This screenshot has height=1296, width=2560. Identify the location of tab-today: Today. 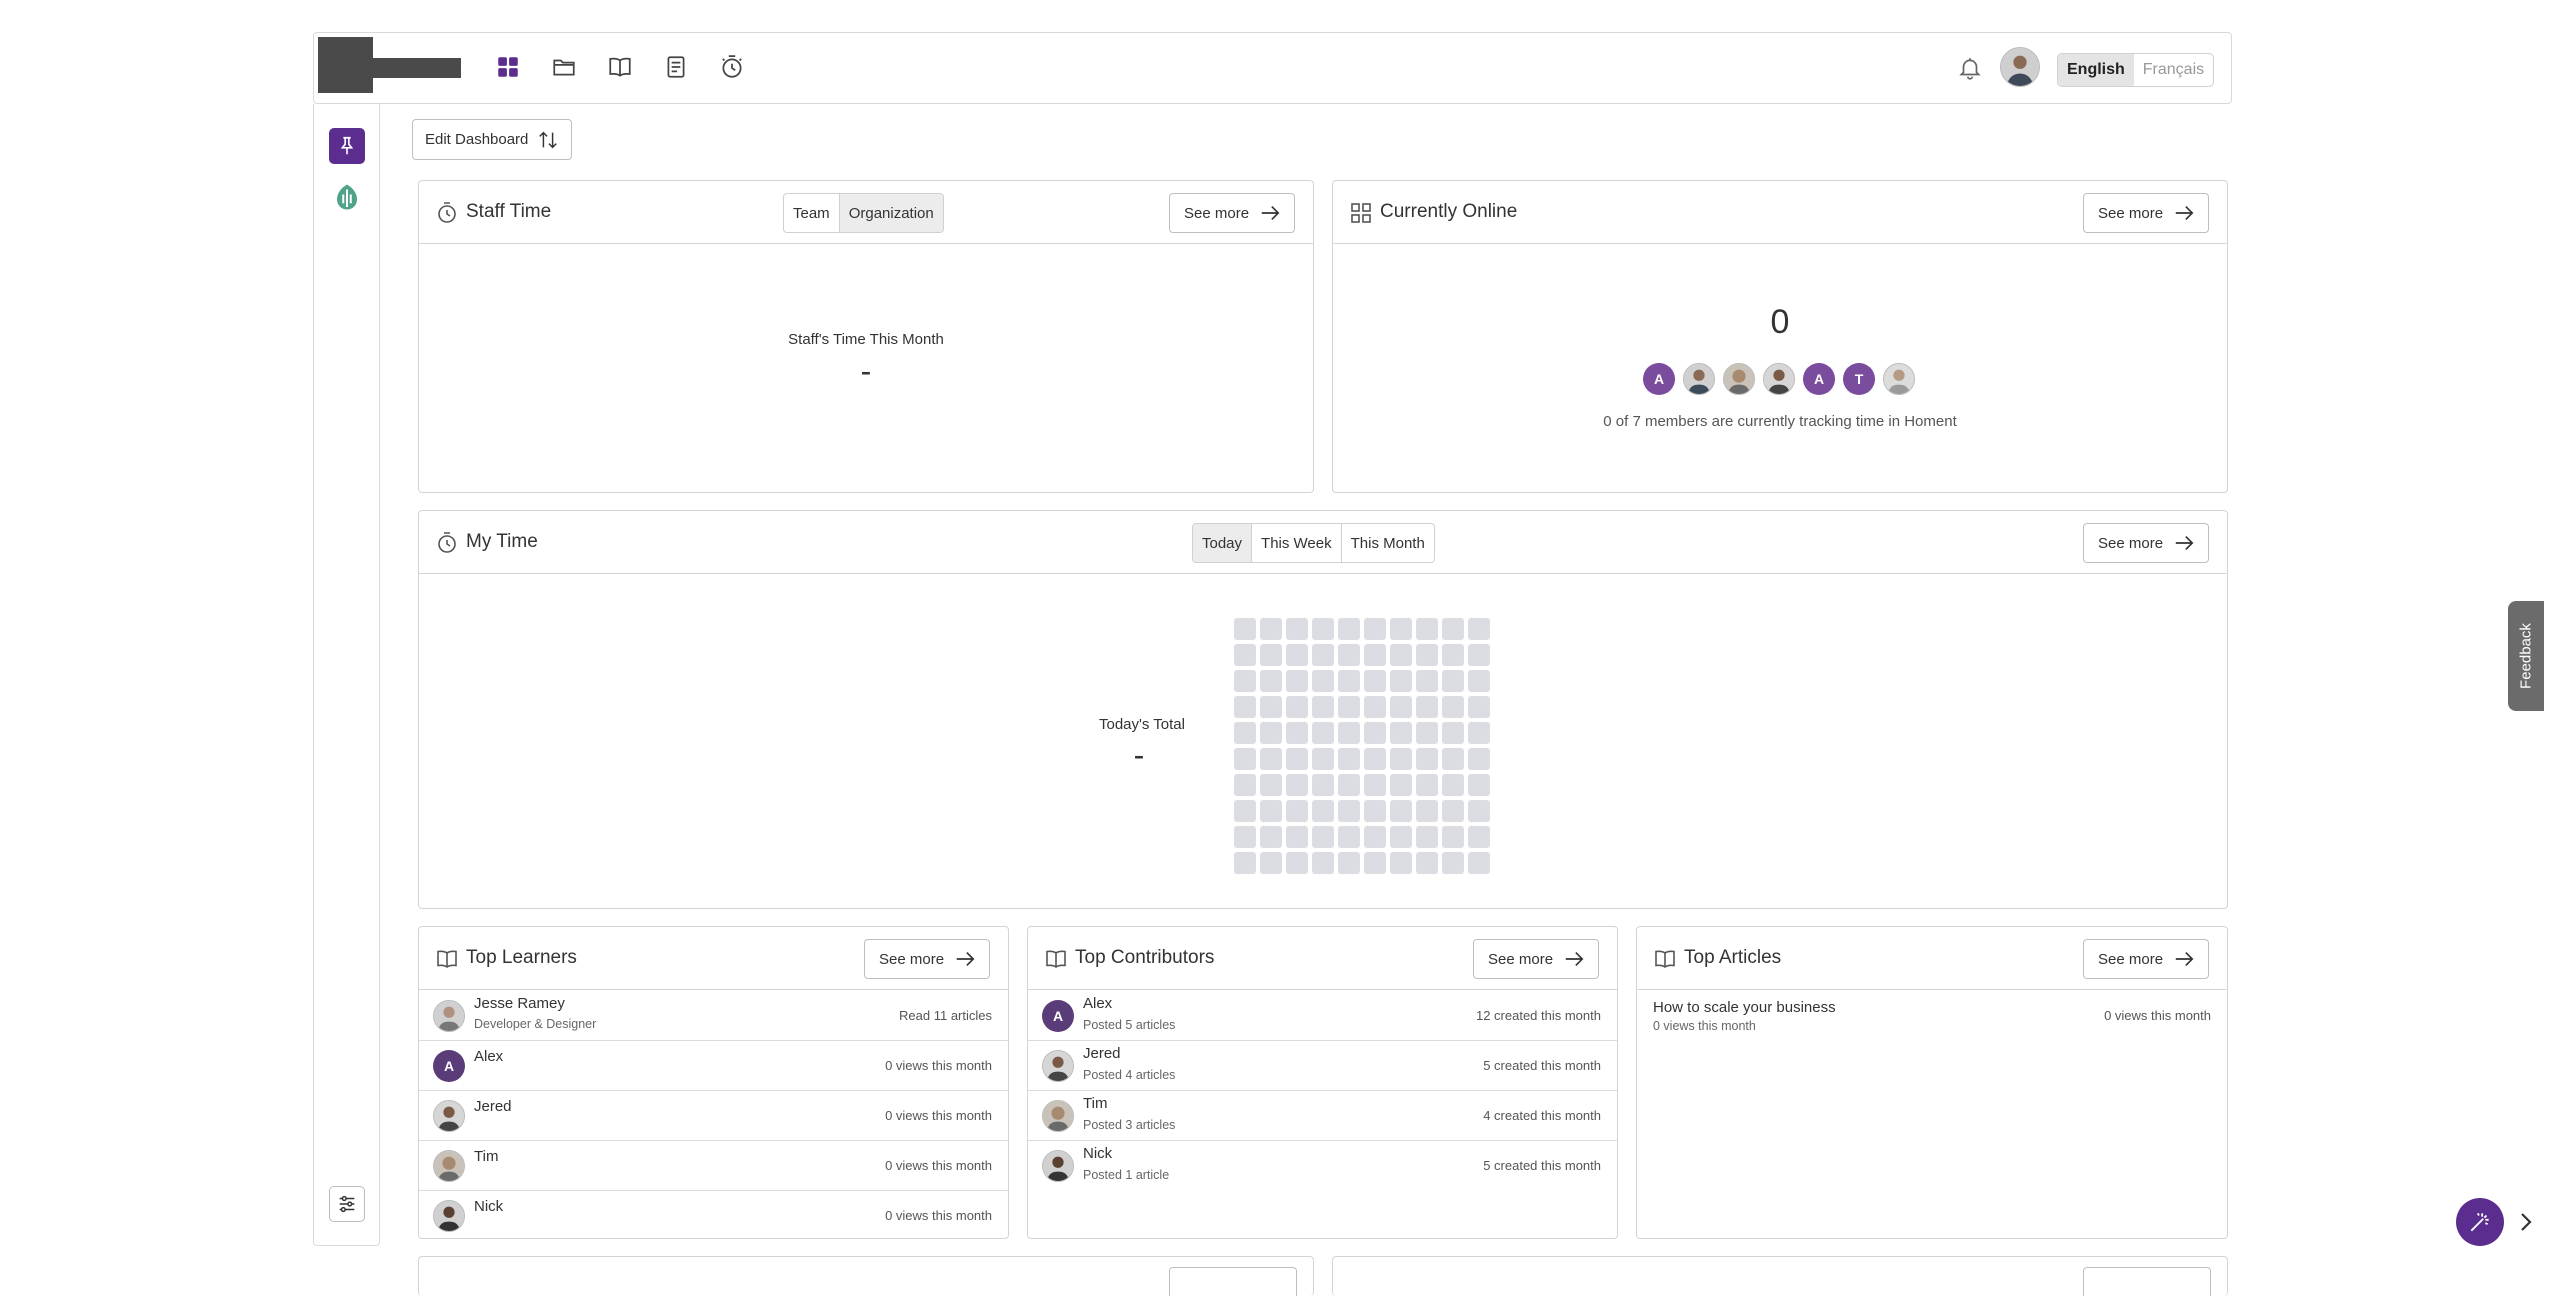
(1223, 543).